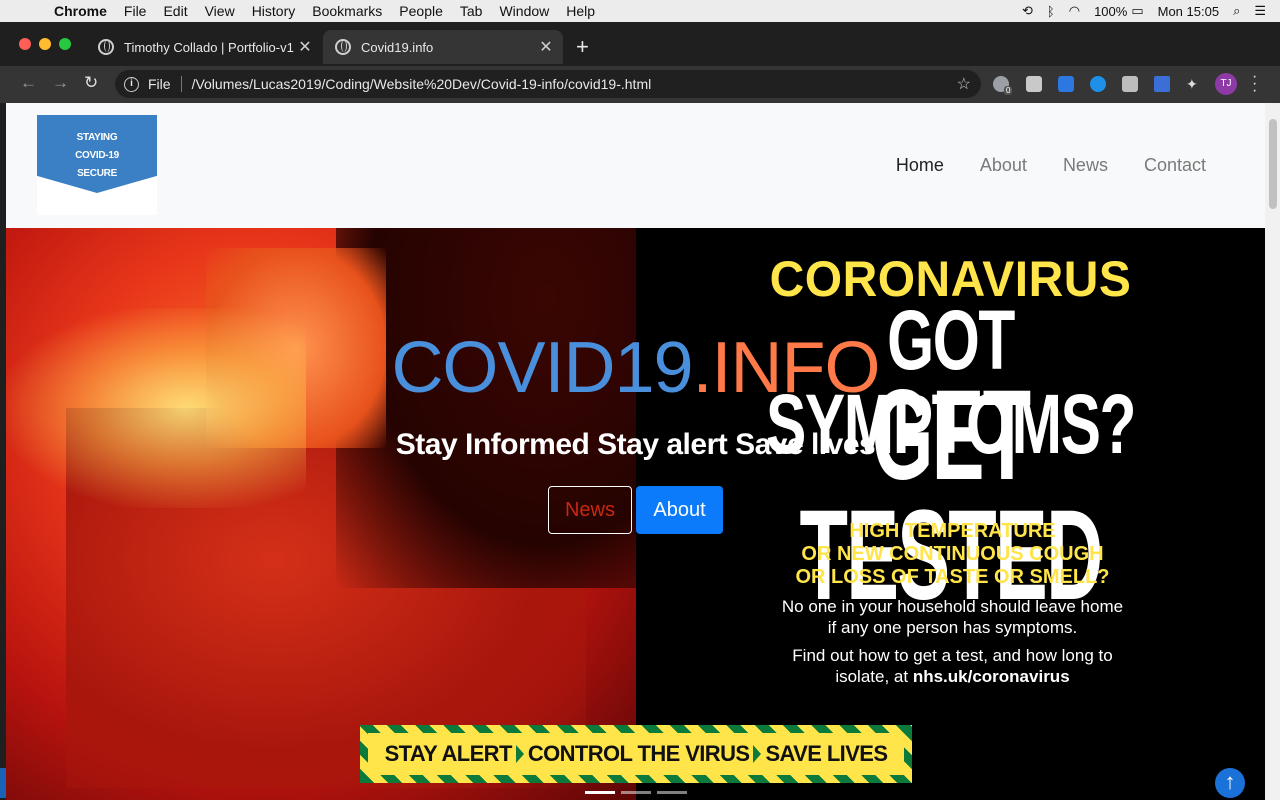  Describe the element at coordinates (1027, 11) in the screenshot. I see `time-machine-icon: ⟲` at that location.